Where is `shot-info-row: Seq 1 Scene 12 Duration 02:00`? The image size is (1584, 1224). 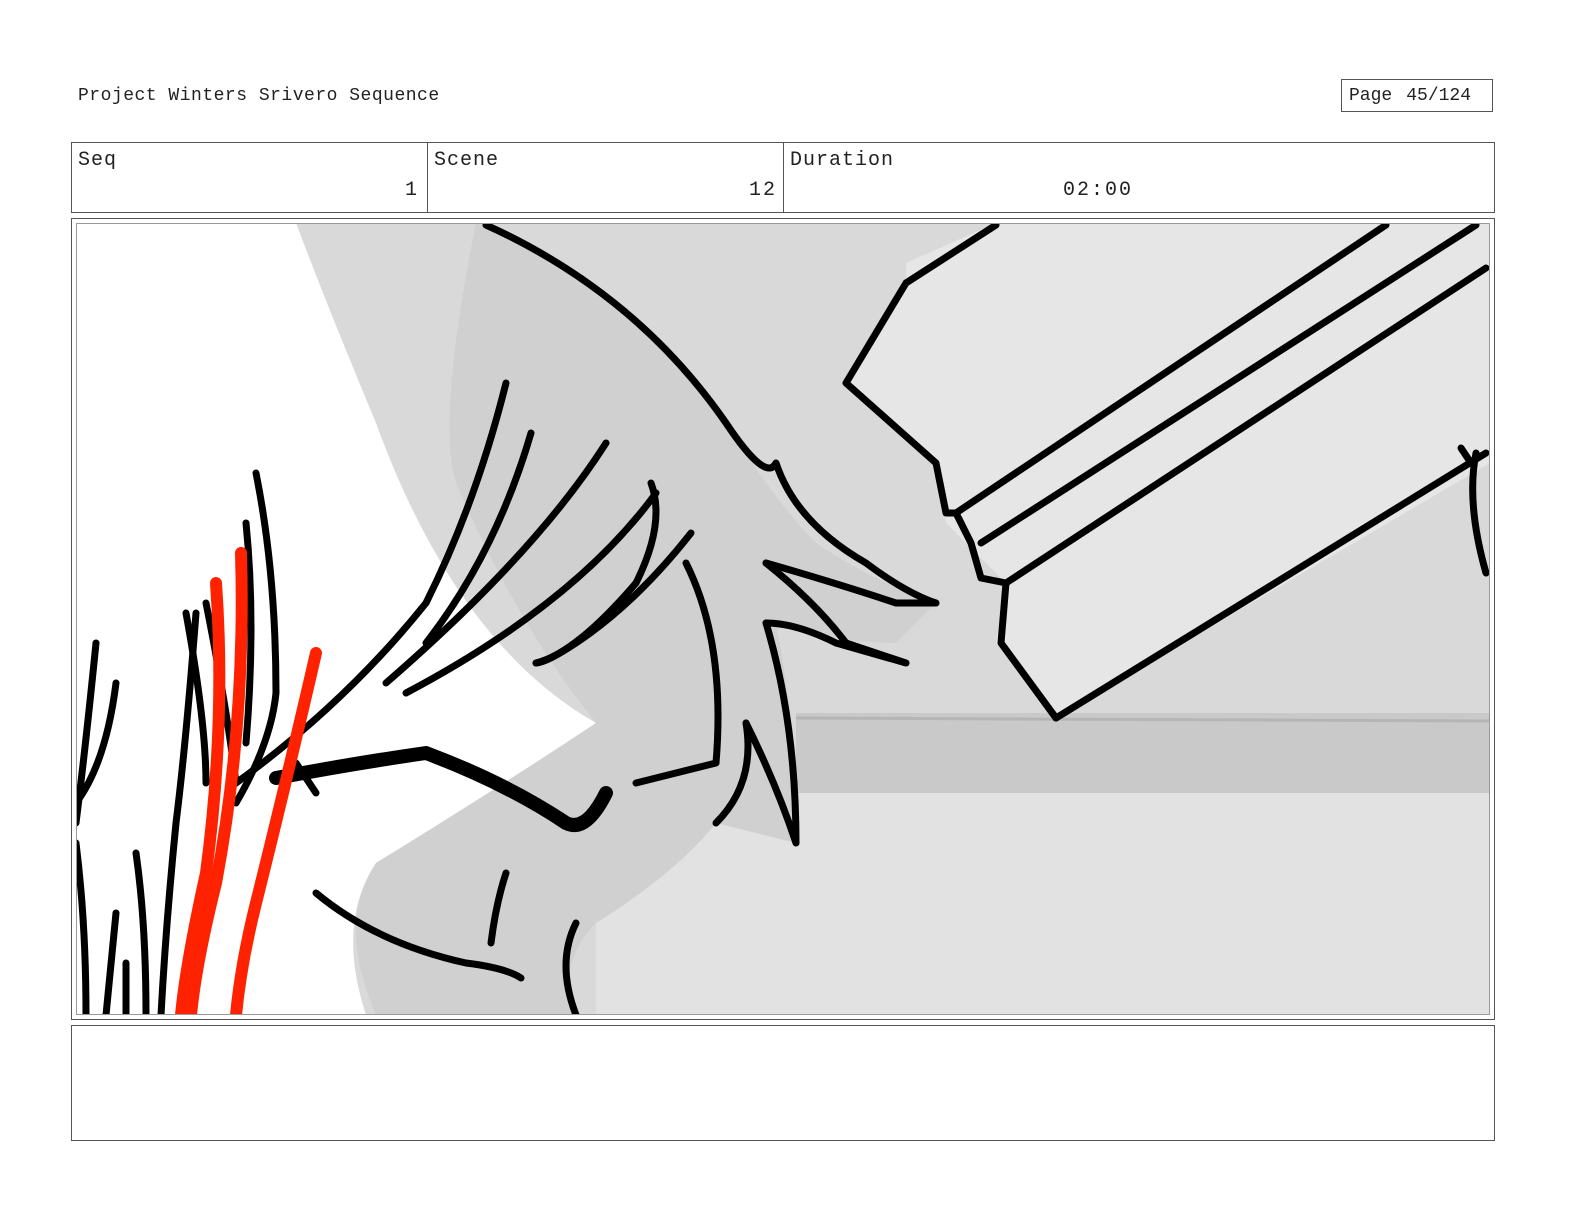 shot-info-row: Seq 1 Scene 12 Duration 02:00 is located at coordinates (783, 177).